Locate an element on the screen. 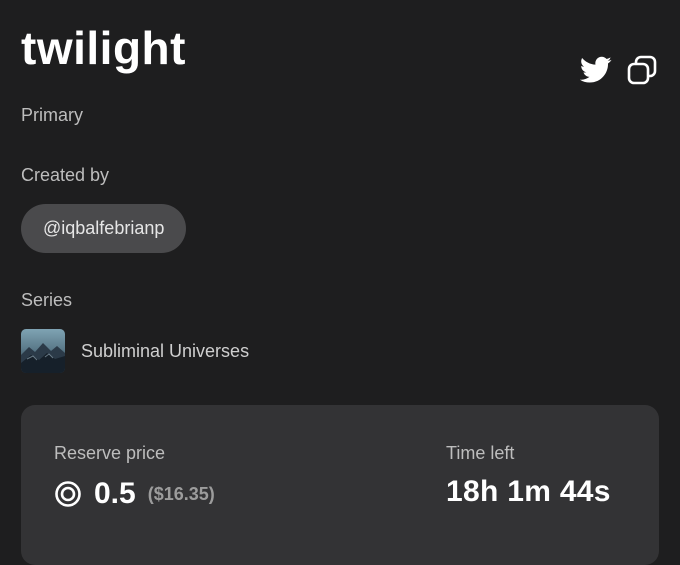  twitter-icon is located at coordinates (596, 69).